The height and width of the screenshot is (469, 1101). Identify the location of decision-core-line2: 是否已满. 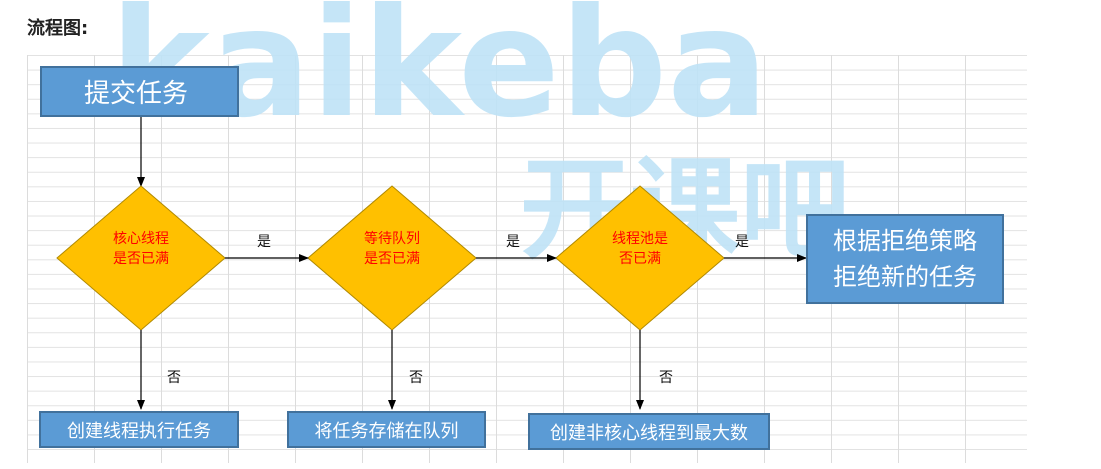
(141, 259).